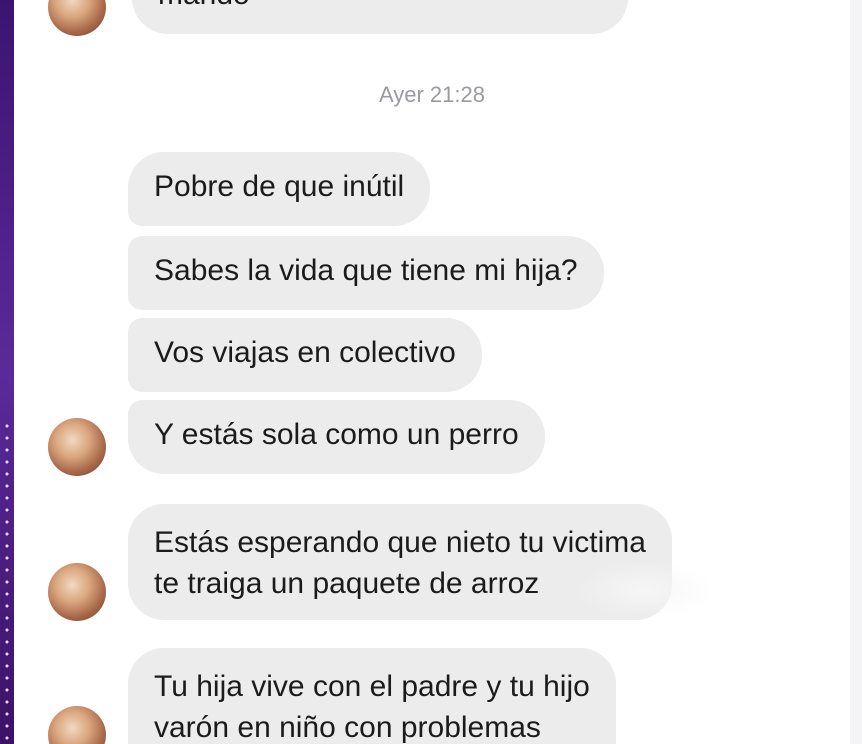  What do you see at coordinates (856, 372) in the screenshot?
I see `right-edge` at bounding box center [856, 372].